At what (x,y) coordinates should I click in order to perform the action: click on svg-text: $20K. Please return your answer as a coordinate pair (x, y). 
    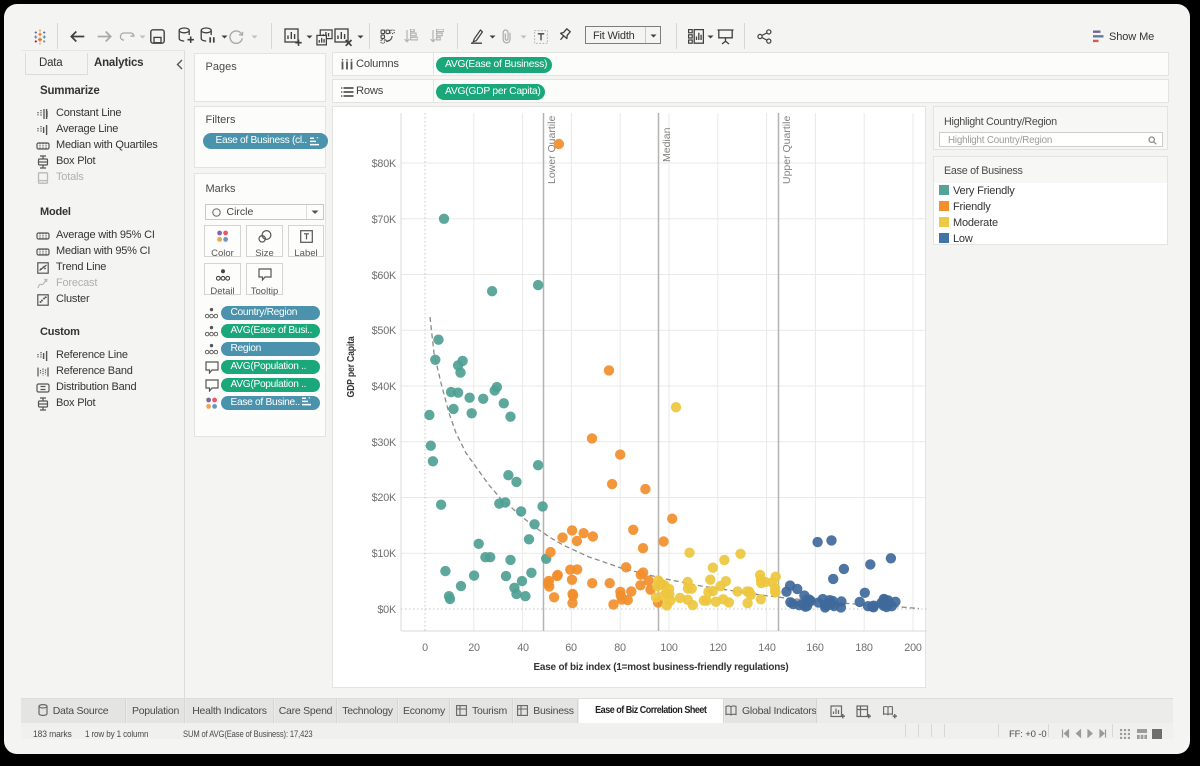
    Looking at the image, I should click on (384, 498).